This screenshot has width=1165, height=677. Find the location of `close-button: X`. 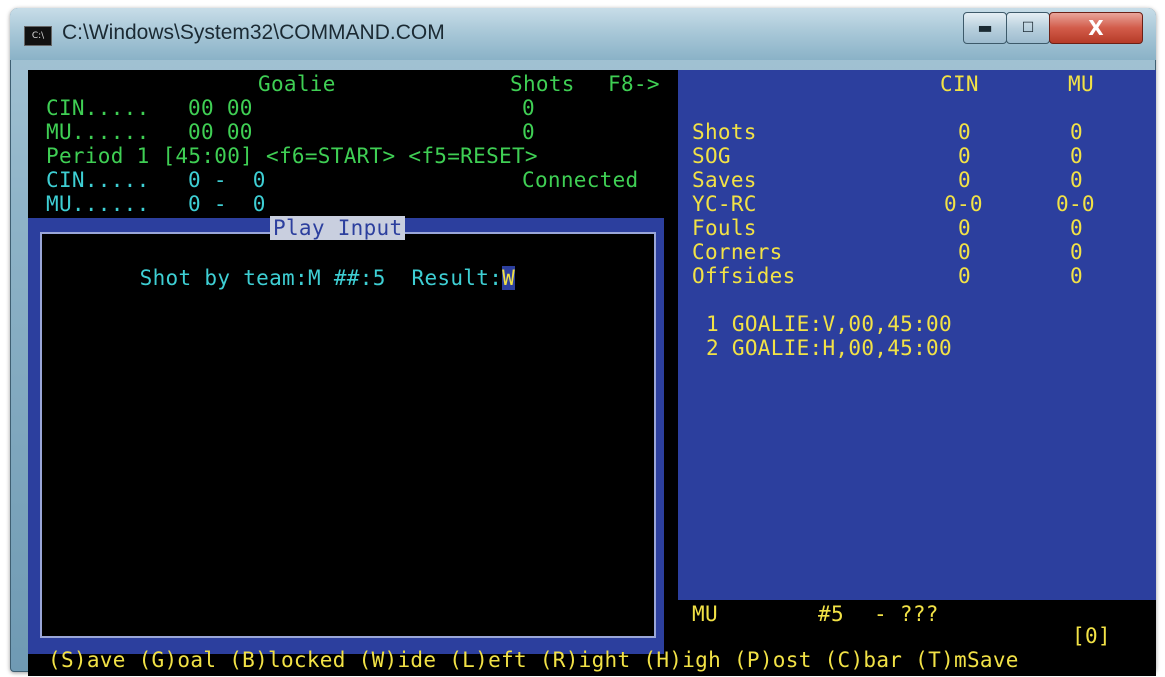

close-button: X is located at coordinates (1096, 28).